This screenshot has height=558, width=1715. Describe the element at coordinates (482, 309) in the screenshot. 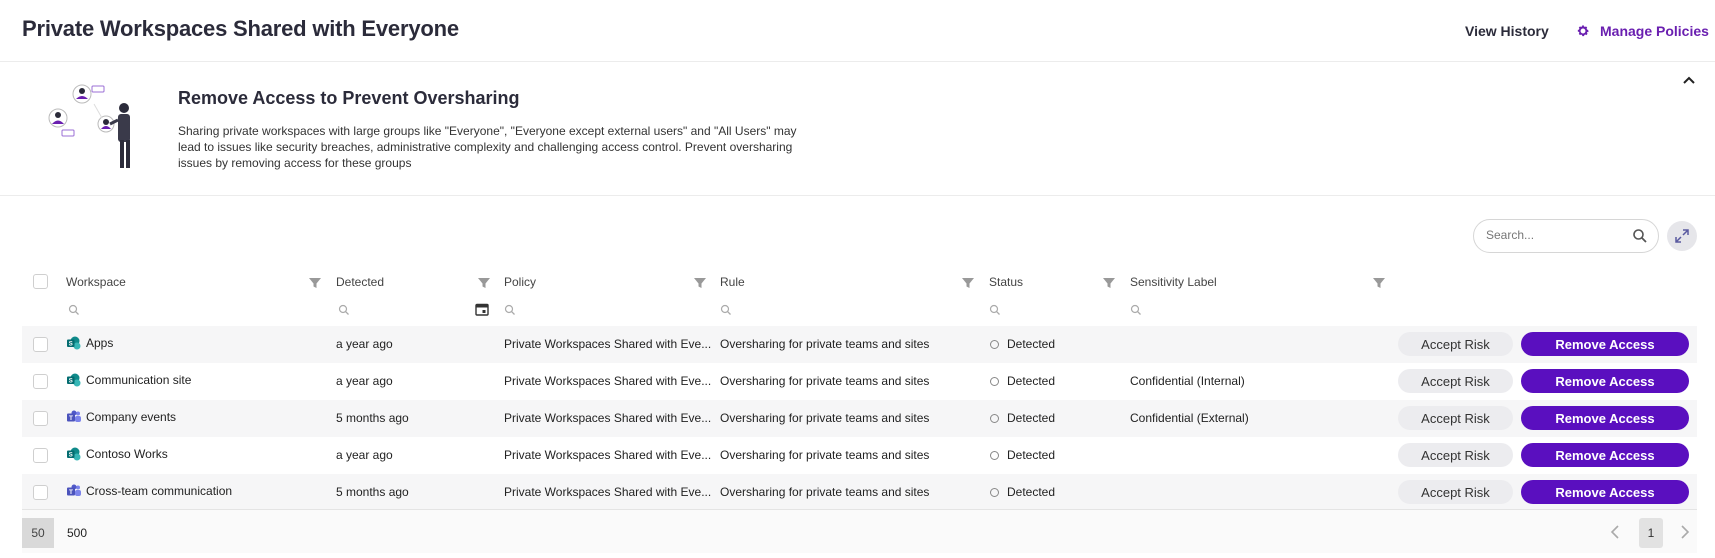

I see `calendar-icon` at that location.